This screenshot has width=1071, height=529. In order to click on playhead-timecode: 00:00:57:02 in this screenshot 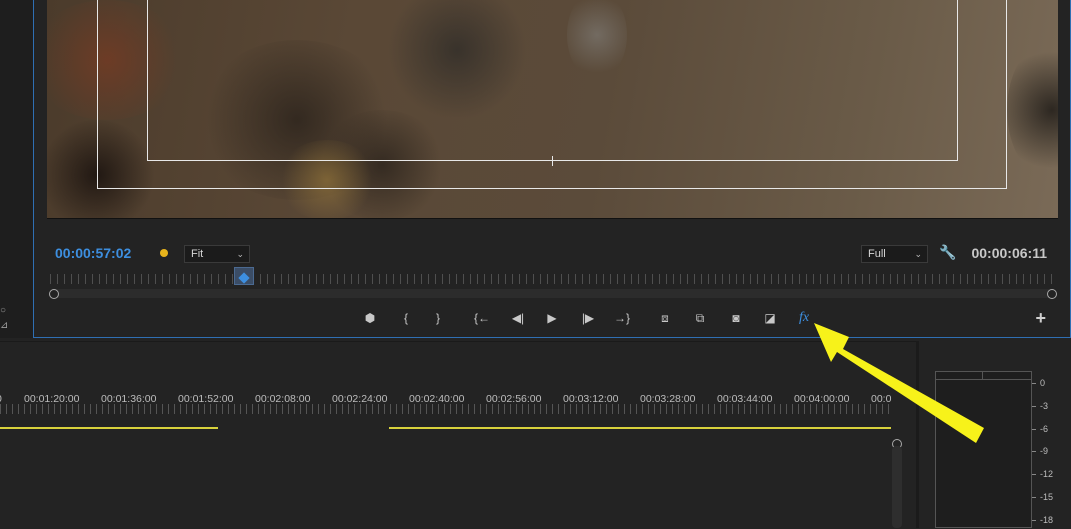, I will do `click(93, 253)`.